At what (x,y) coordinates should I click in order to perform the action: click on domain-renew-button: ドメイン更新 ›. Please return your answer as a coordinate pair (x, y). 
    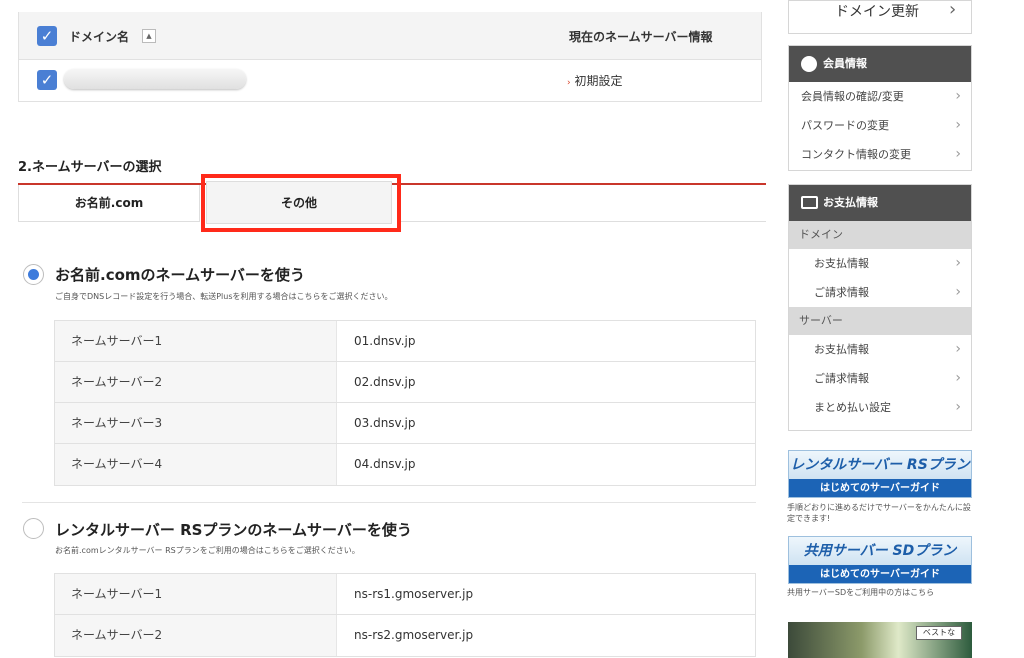
    Looking at the image, I should click on (880, 17).